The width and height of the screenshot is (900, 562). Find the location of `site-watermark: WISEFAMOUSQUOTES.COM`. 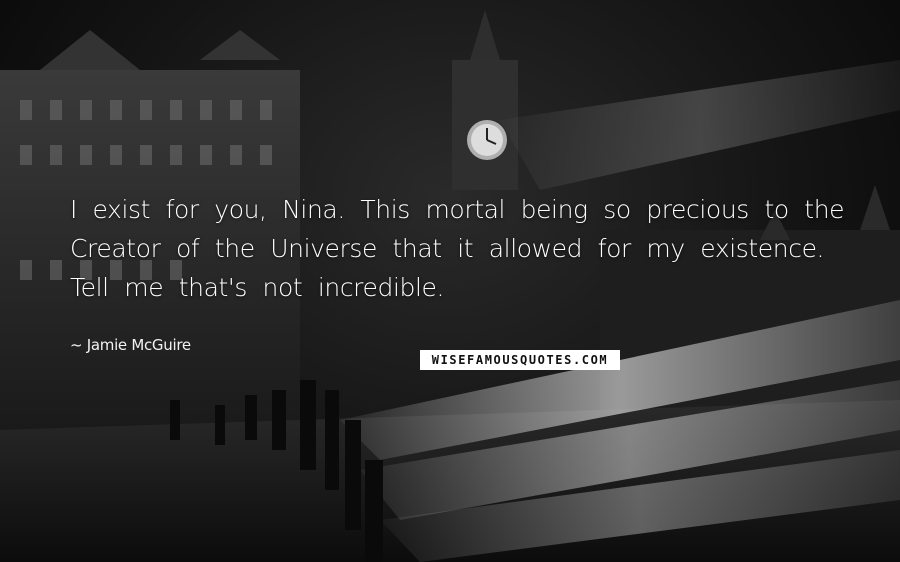

site-watermark: WISEFAMOUSQUOTES.COM is located at coordinates (520, 360).